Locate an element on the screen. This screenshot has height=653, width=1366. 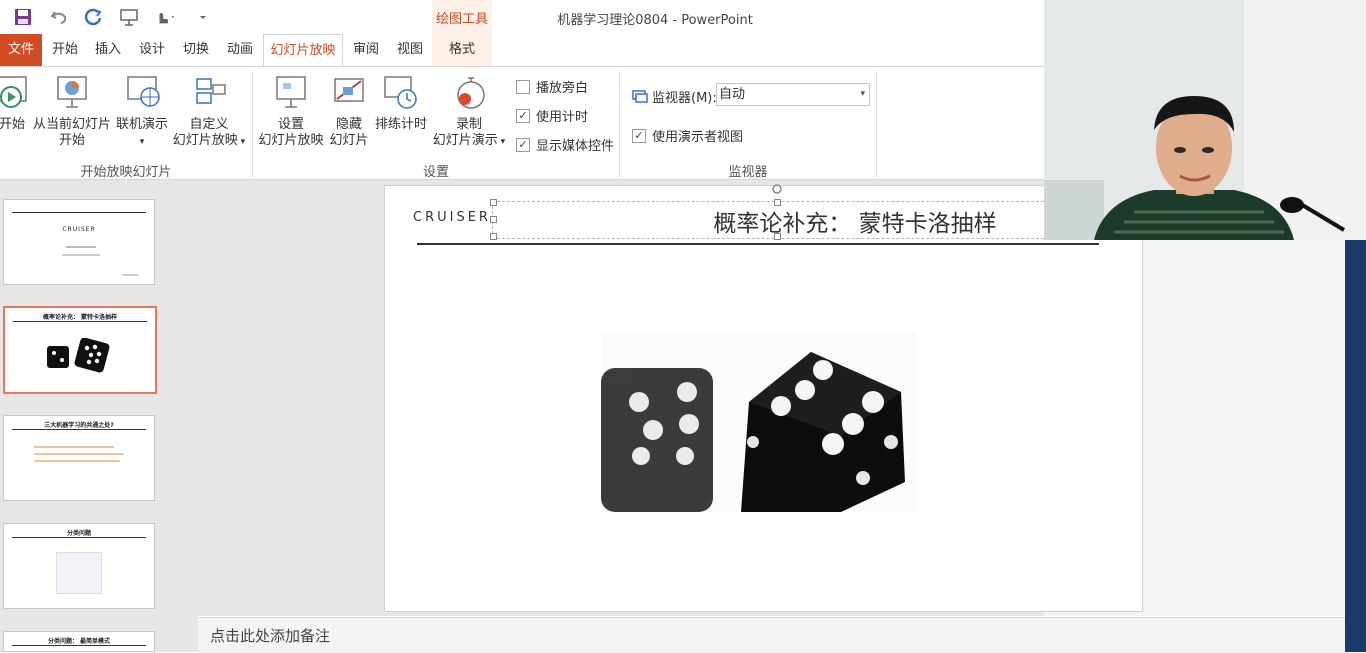
record-label-2: 幻灯片演示 is located at coordinates (465, 140).